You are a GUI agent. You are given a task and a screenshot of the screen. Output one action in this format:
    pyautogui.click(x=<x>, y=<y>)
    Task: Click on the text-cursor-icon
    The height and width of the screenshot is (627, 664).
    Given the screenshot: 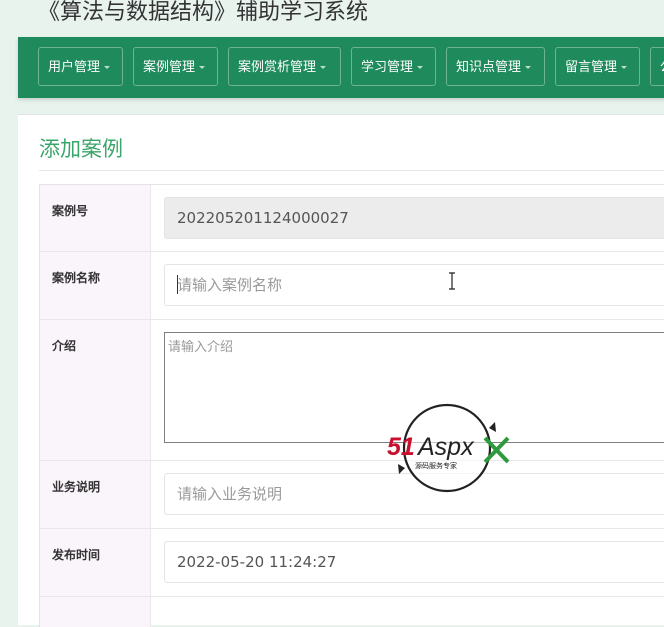 What is the action you would take?
    pyautogui.click(x=452, y=281)
    